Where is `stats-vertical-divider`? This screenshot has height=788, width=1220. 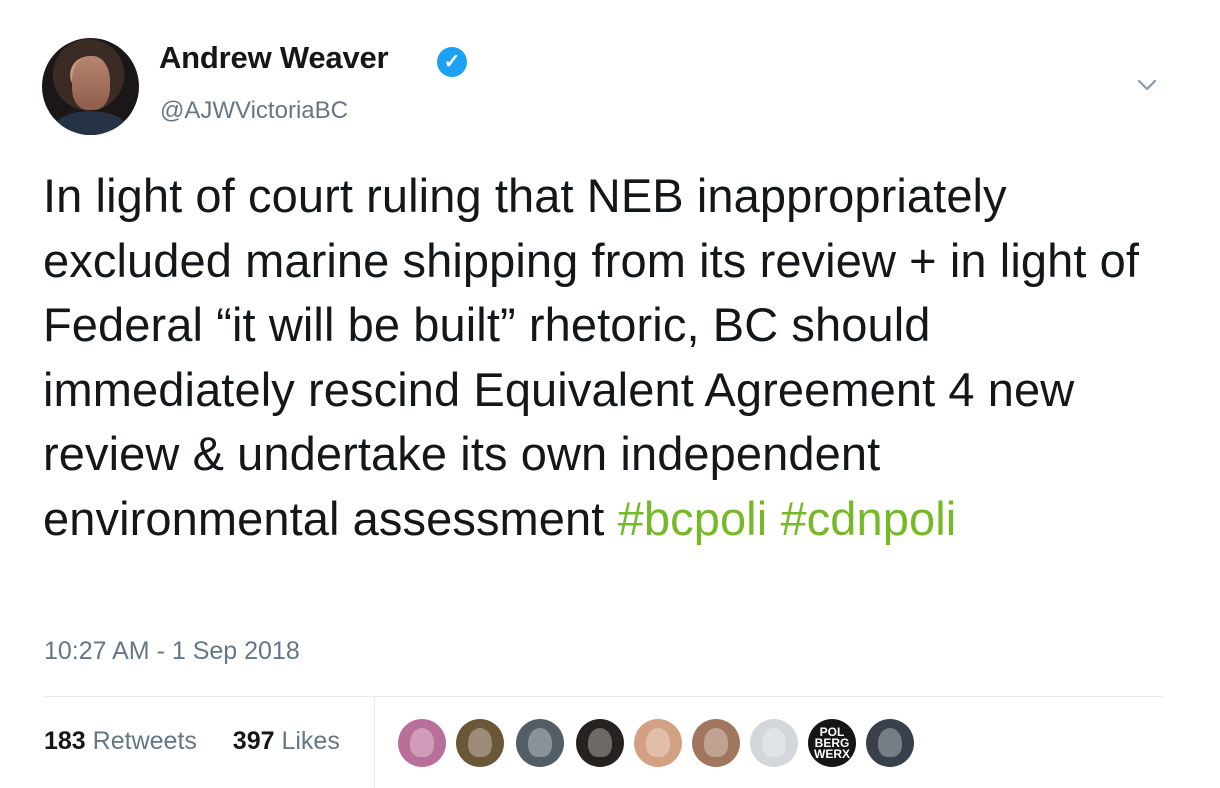
stats-vertical-divider is located at coordinates (374, 742).